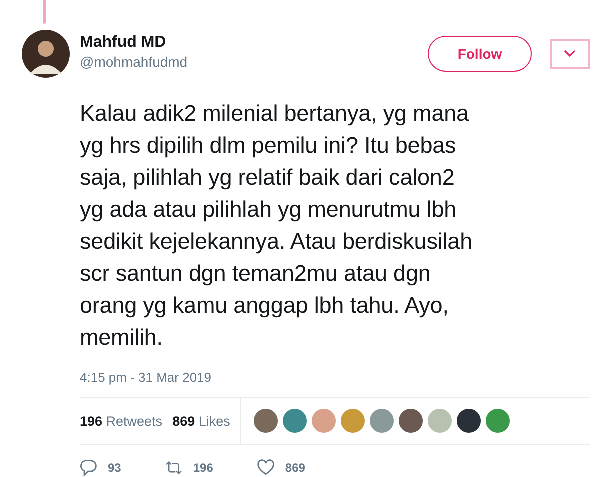 The width and height of the screenshot is (612, 477). Describe the element at coordinates (203, 468) in the screenshot. I see `action-count: 196` at that location.